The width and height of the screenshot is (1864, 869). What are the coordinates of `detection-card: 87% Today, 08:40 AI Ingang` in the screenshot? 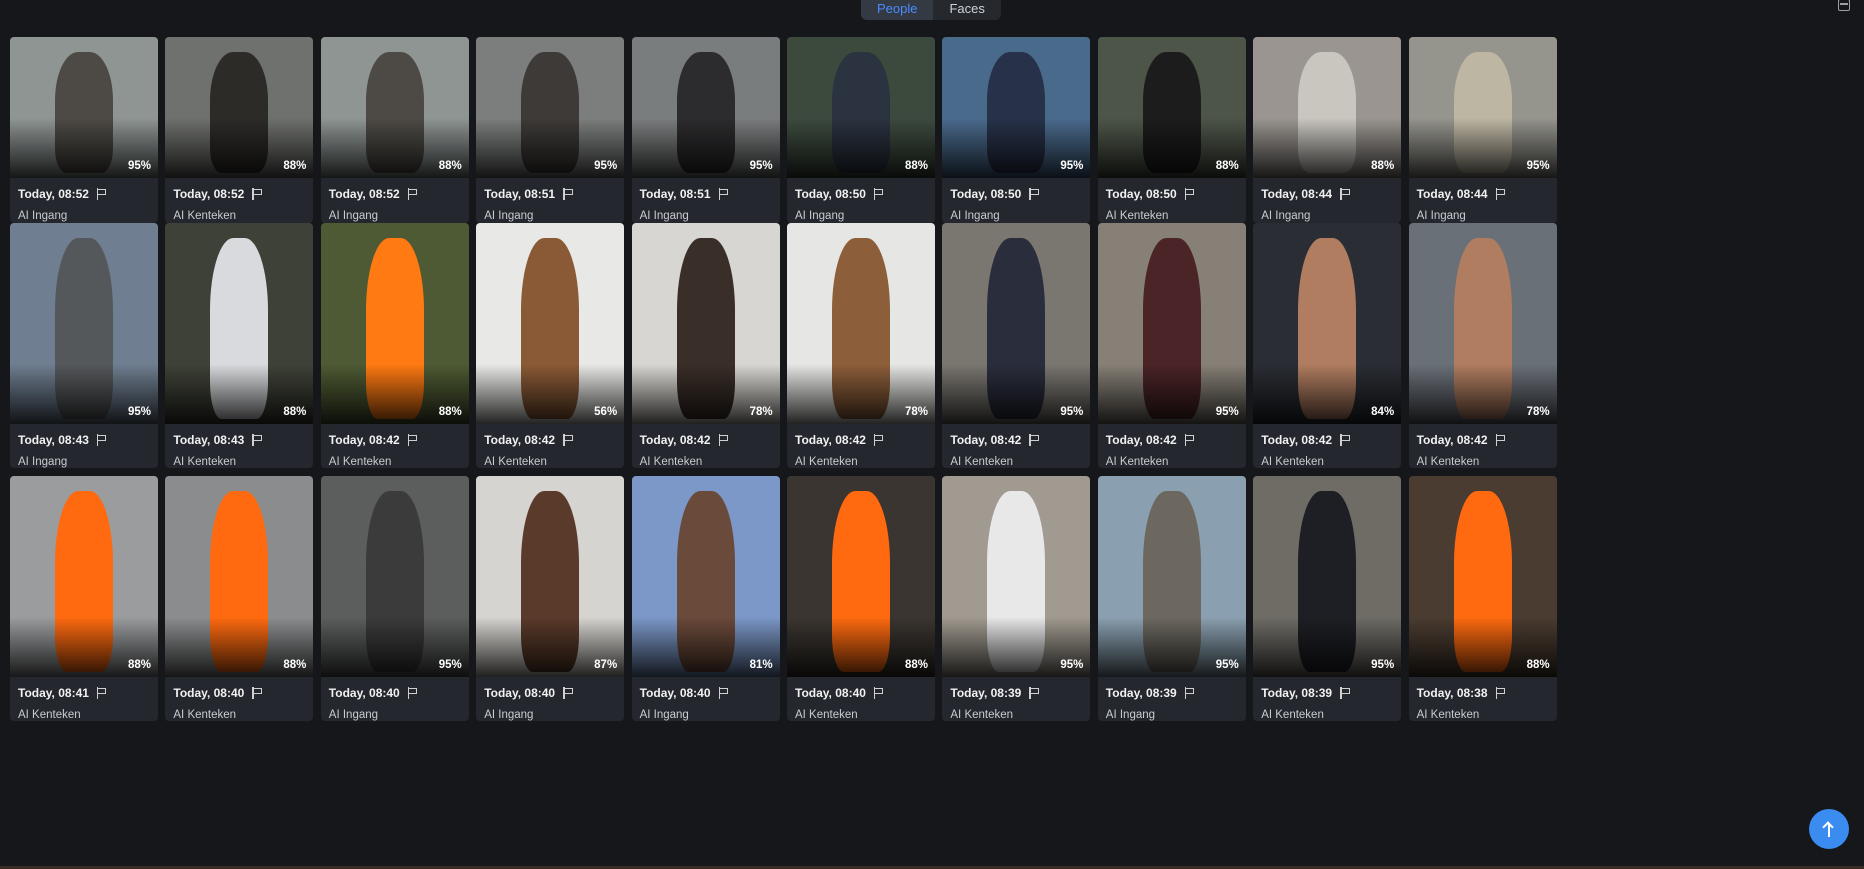 It's located at (550, 598).